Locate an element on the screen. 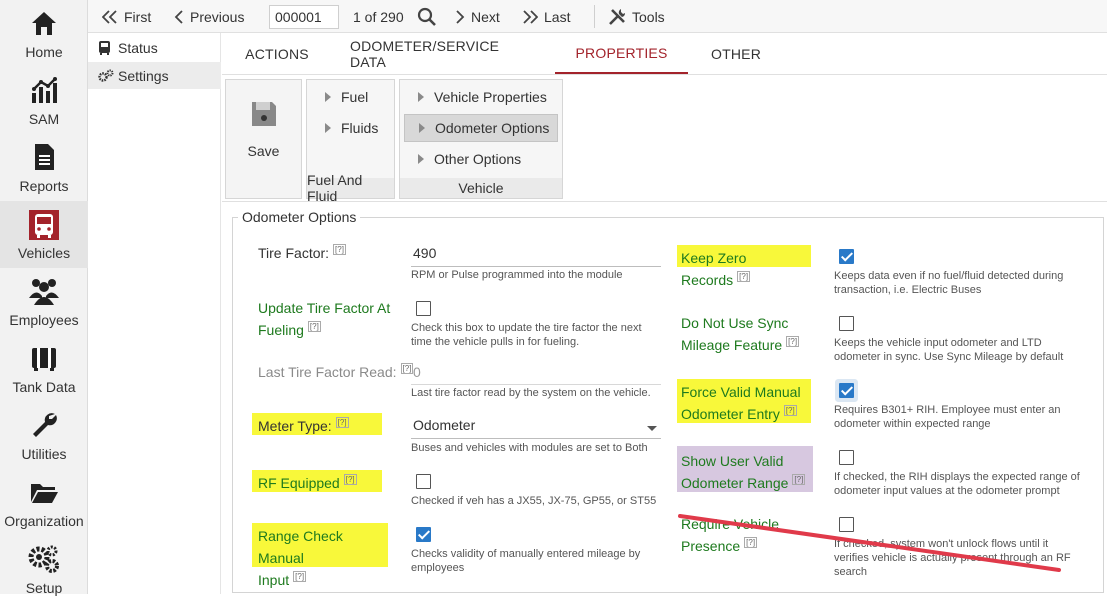 This screenshot has width=1107, height=603. keep-zero-records-checkbox is located at coordinates (846, 256).